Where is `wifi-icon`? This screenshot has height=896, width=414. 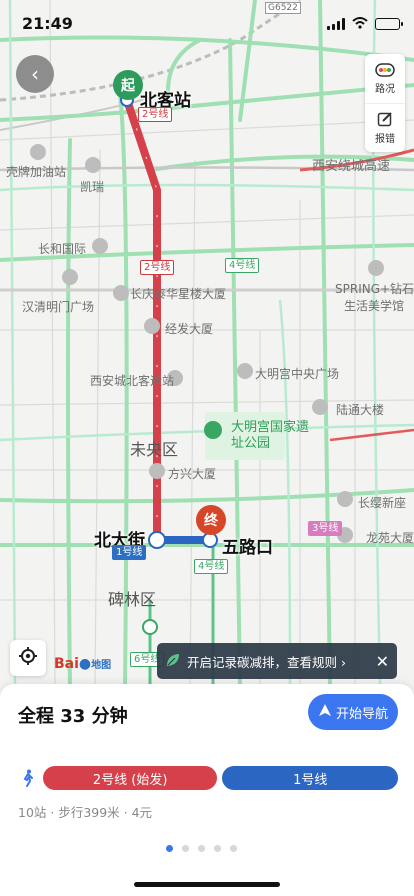
wifi-icon is located at coordinates (360, 23).